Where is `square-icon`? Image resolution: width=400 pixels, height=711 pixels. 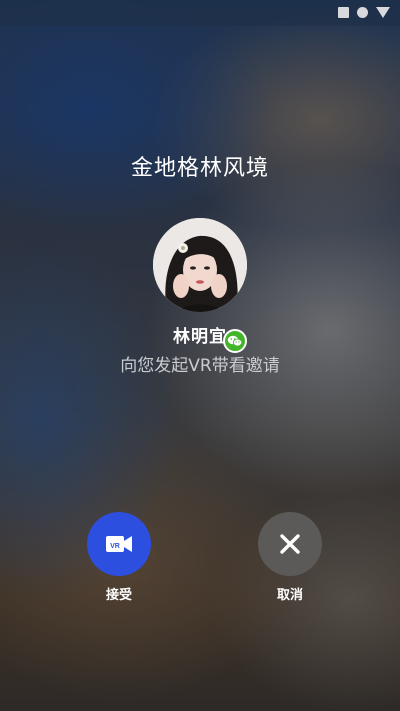 square-icon is located at coordinates (343, 12).